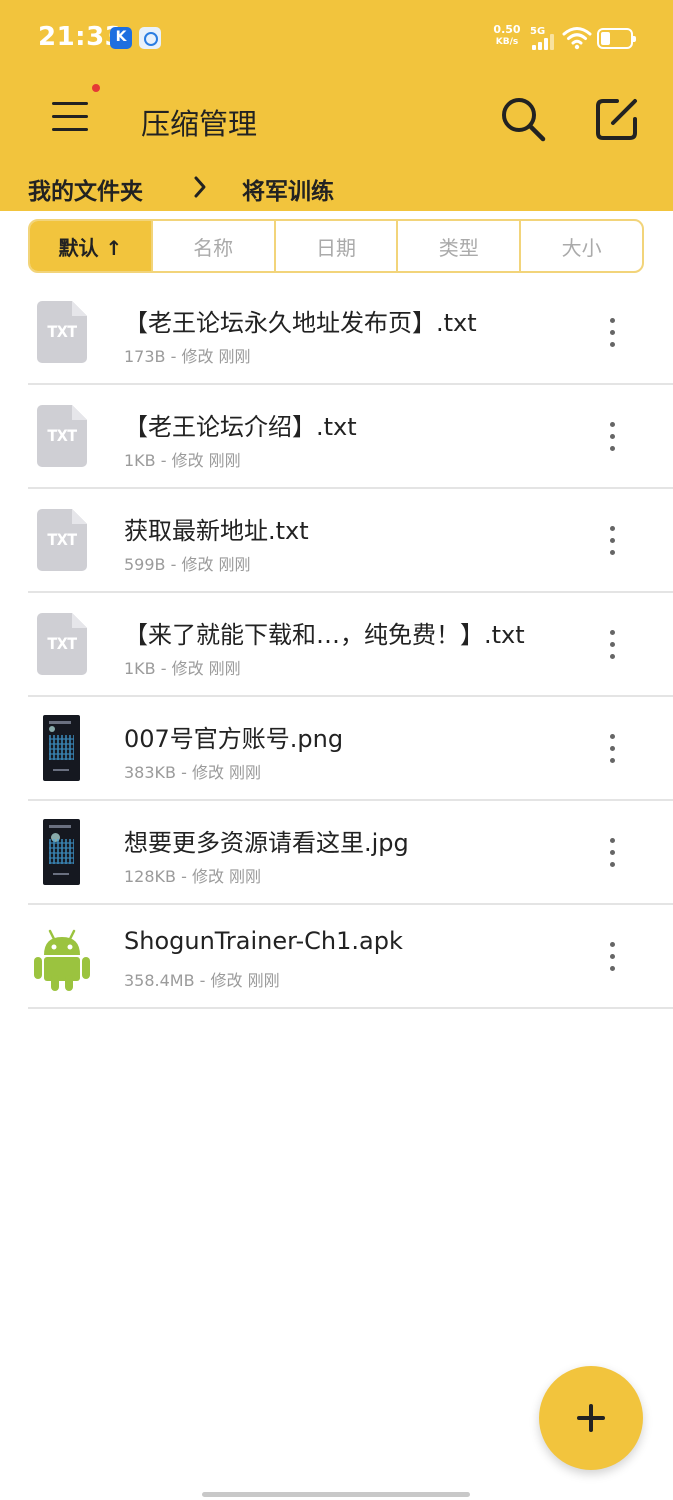 This screenshot has height=1500, width=673. I want to click on sort-tab-date: 日期, so click(335, 246).